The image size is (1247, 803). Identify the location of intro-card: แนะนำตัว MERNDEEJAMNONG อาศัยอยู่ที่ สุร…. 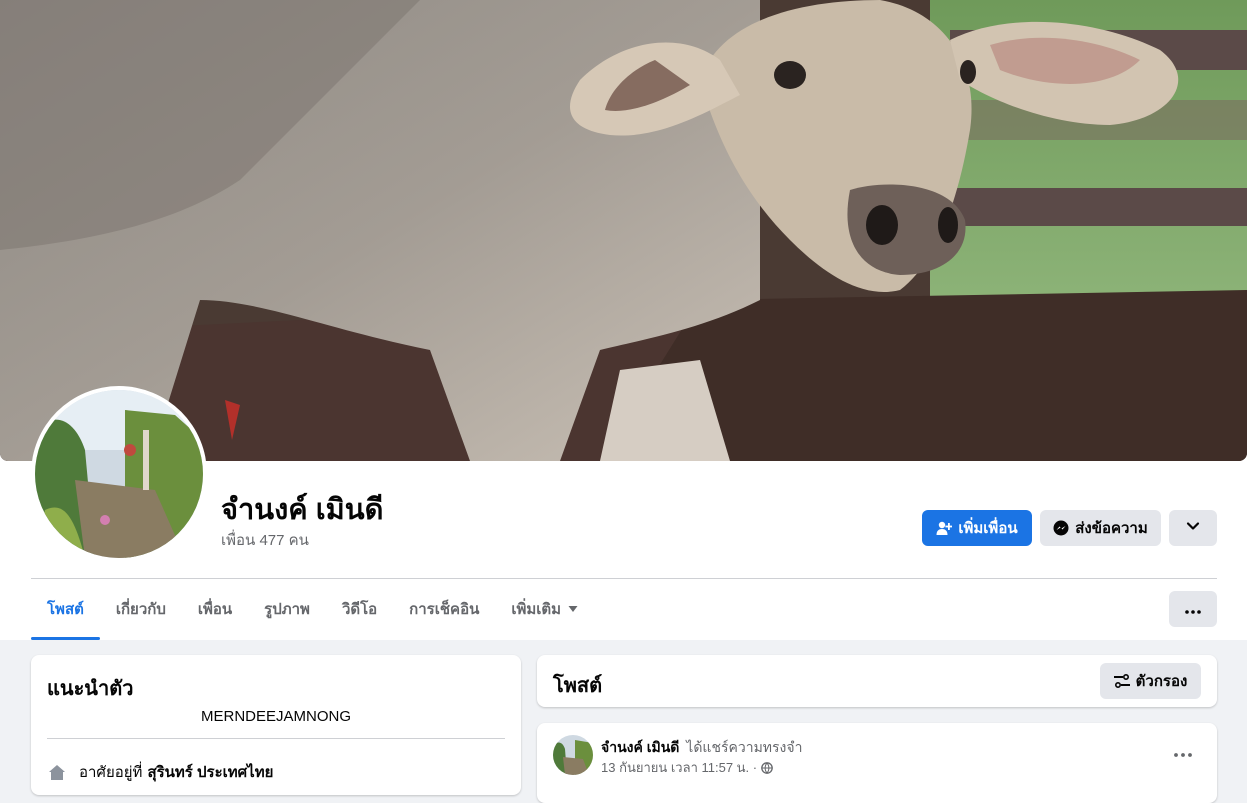
(276, 725).